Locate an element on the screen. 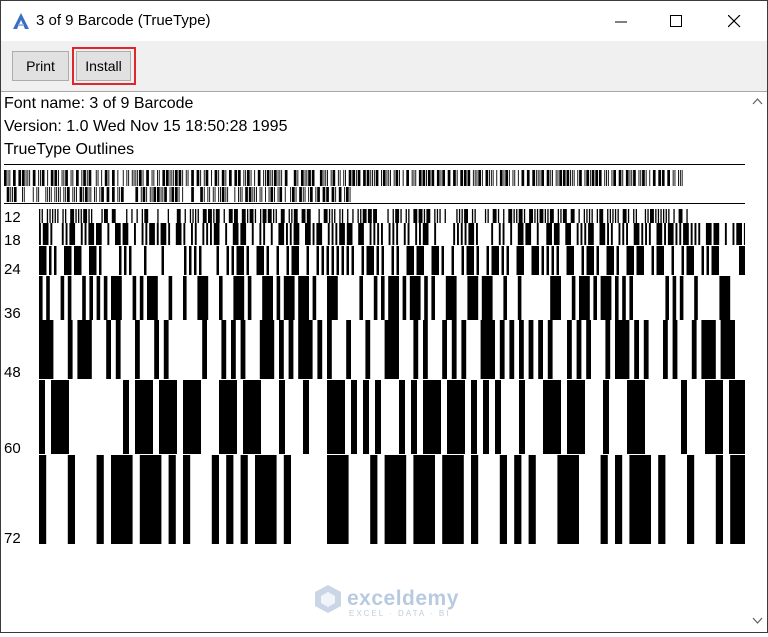  maximize-button is located at coordinates (677, 21).